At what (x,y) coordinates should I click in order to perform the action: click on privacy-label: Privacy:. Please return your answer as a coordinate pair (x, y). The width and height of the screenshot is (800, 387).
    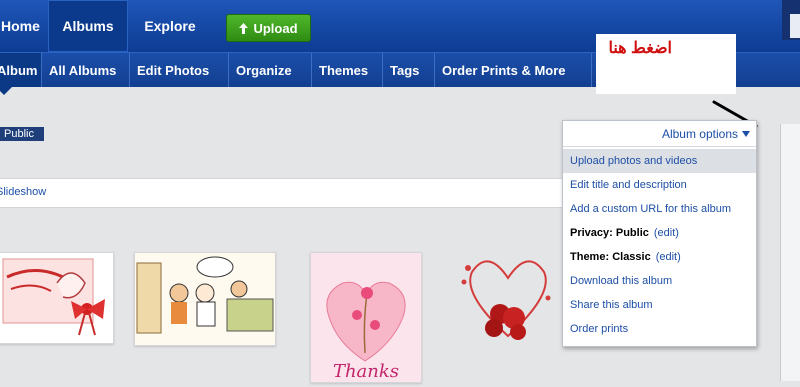
    Looking at the image, I should click on (591, 233).